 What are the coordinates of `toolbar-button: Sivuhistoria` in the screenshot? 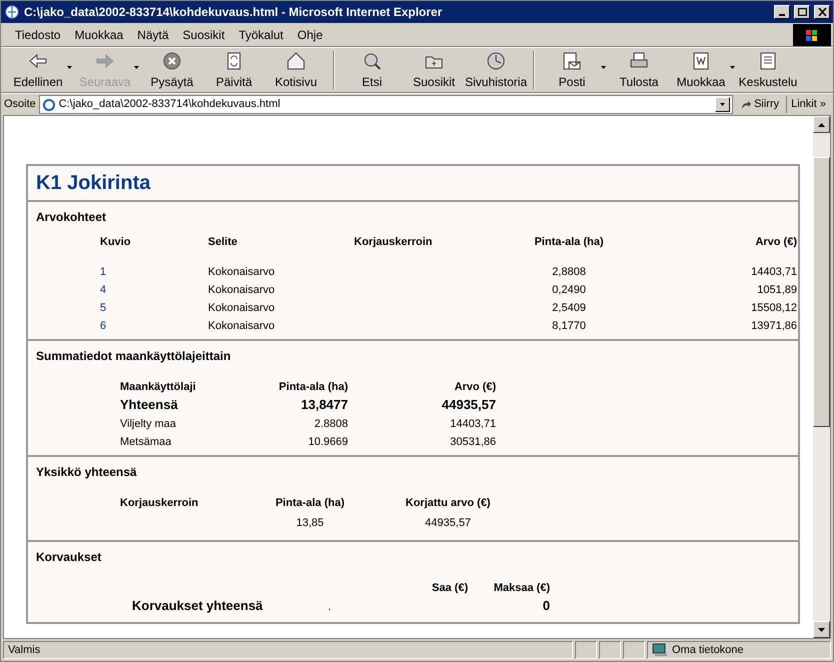 It's located at (496, 70).